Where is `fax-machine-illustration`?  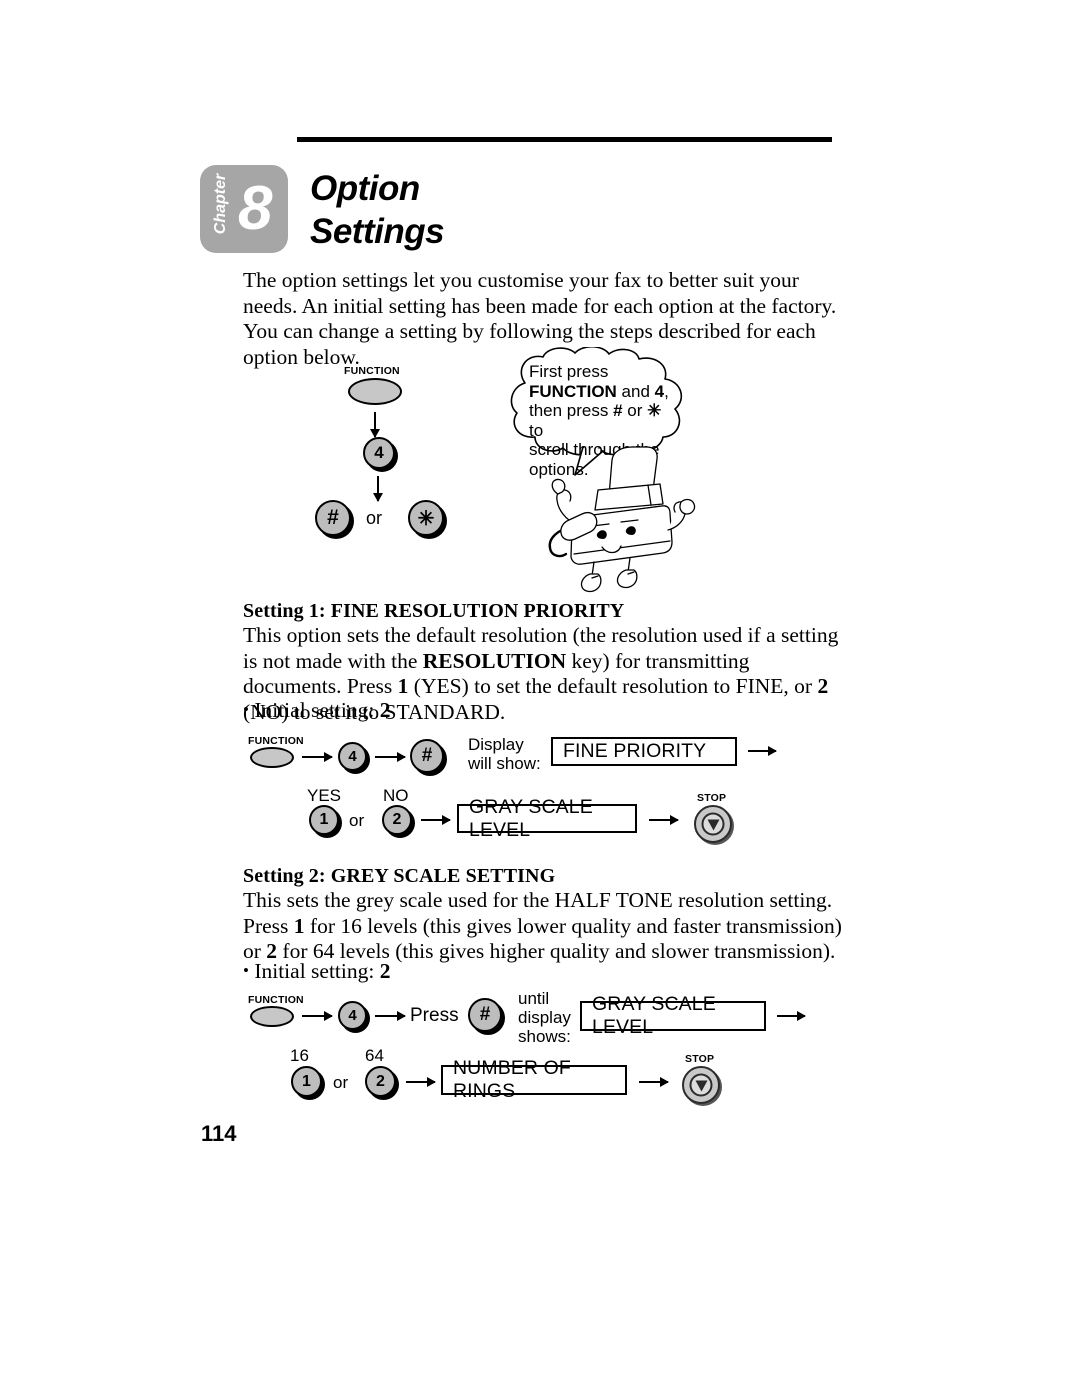 fax-machine-illustration is located at coordinates (620, 515).